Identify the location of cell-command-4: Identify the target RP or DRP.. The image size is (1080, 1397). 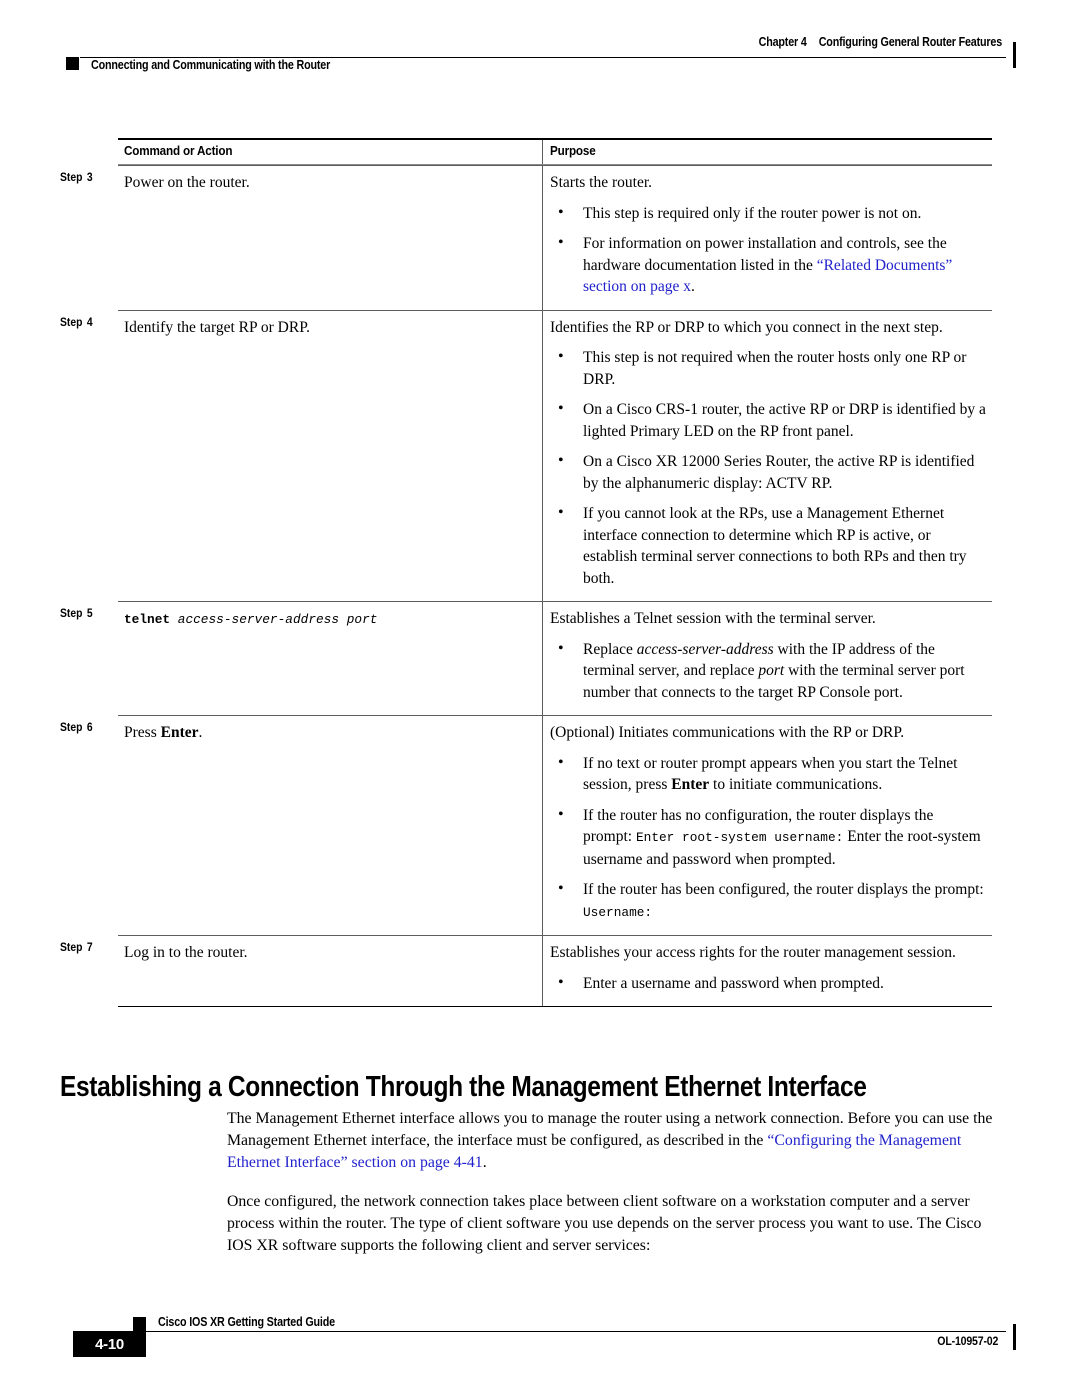
(217, 327).